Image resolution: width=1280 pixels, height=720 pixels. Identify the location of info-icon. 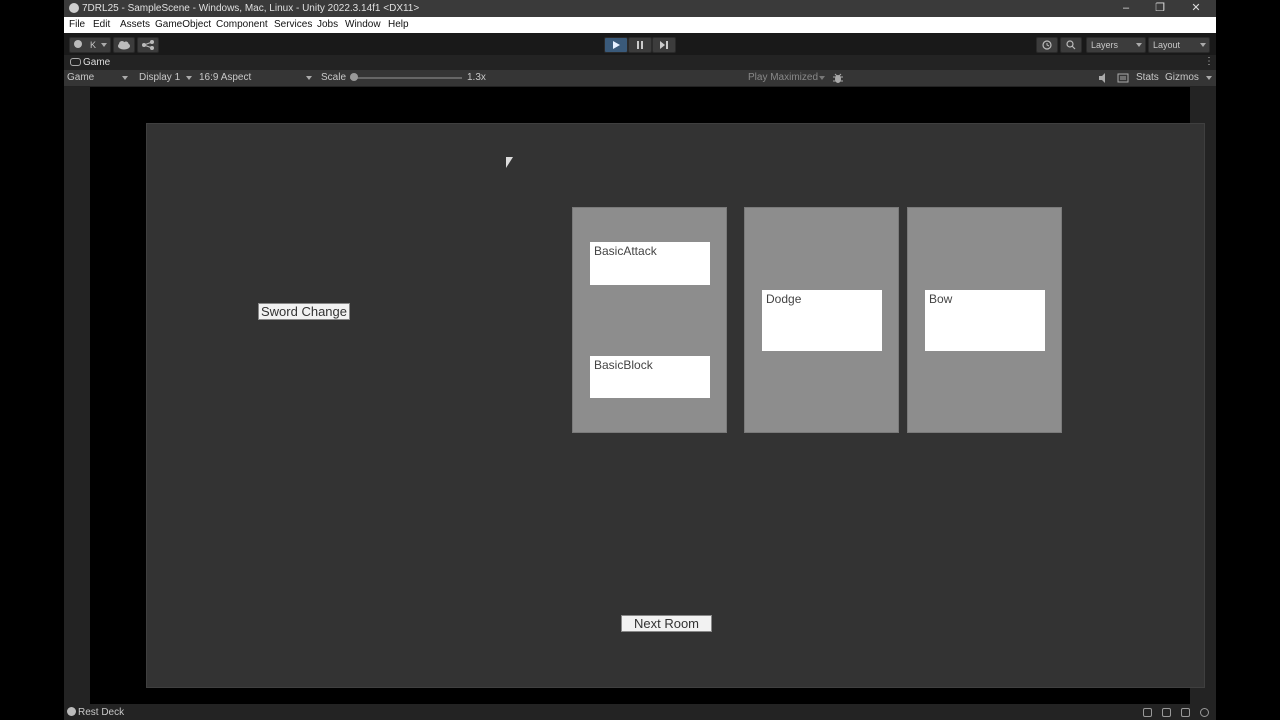
(71, 711).